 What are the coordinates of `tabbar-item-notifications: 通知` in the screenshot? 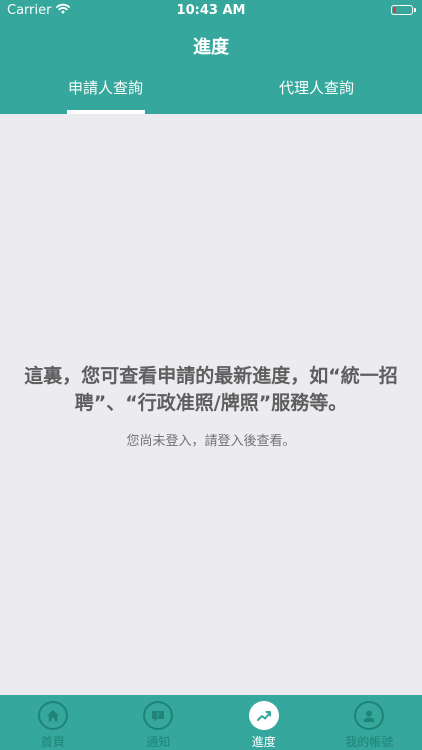 It's located at (159, 722).